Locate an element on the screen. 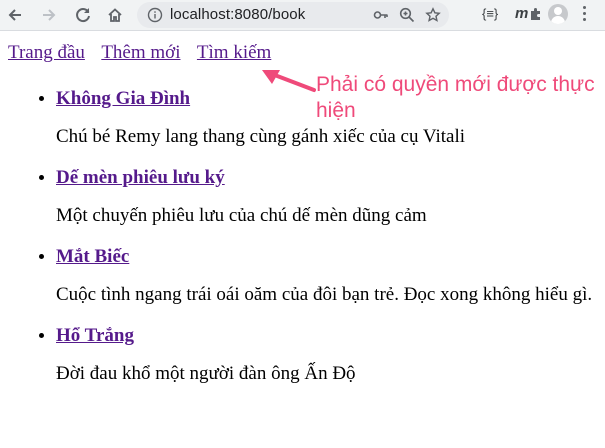  browser-toolbar: localhost:8080/book {≡} m is located at coordinates (302, 15).